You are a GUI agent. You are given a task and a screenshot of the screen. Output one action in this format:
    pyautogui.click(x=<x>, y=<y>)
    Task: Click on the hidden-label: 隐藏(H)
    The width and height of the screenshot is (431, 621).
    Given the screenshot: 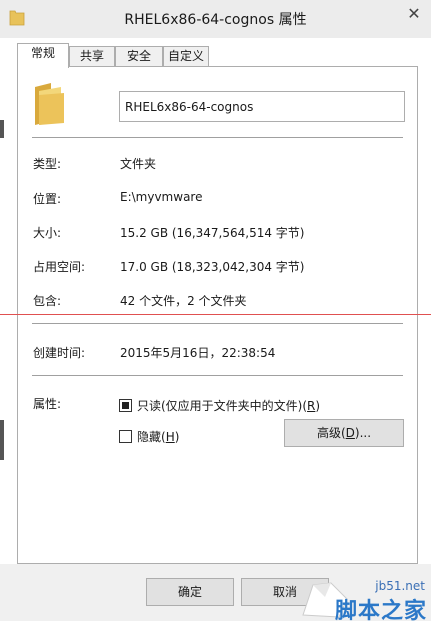 What is the action you would take?
    pyautogui.click(x=158, y=437)
    